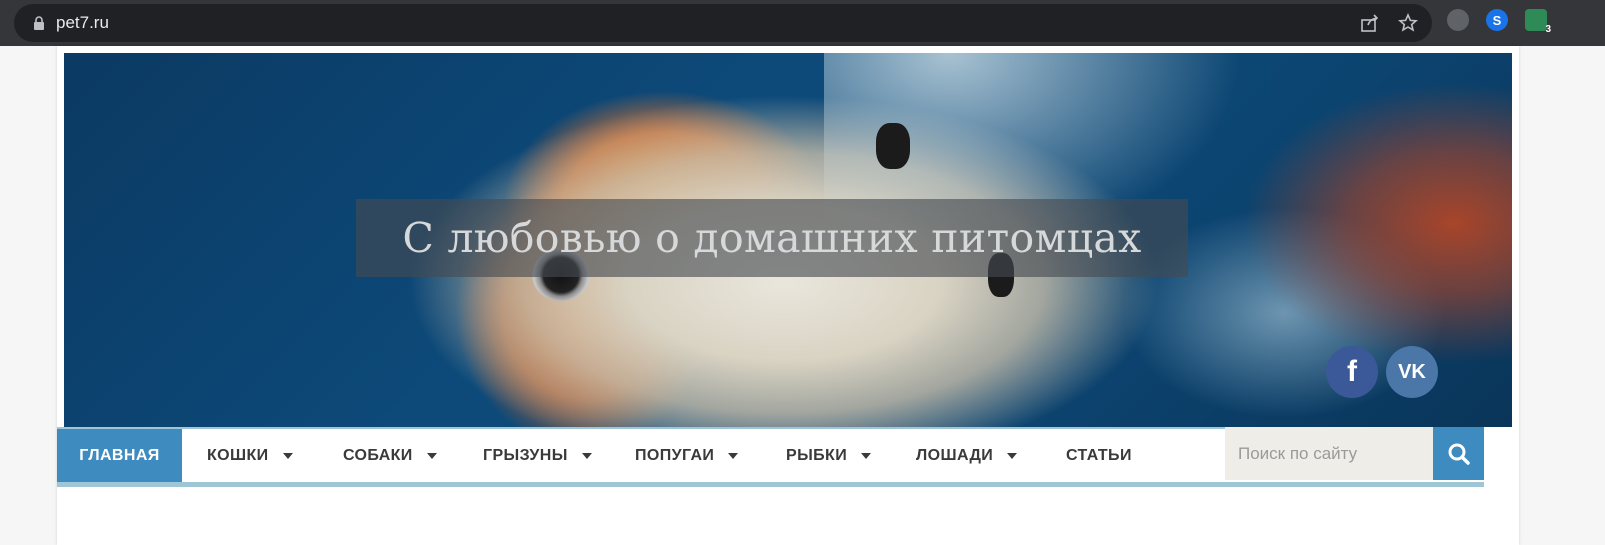 The width and height of the screenshot is (1605, 545). I want to click on shield-extension-icon: 3, so click(1538, 22).